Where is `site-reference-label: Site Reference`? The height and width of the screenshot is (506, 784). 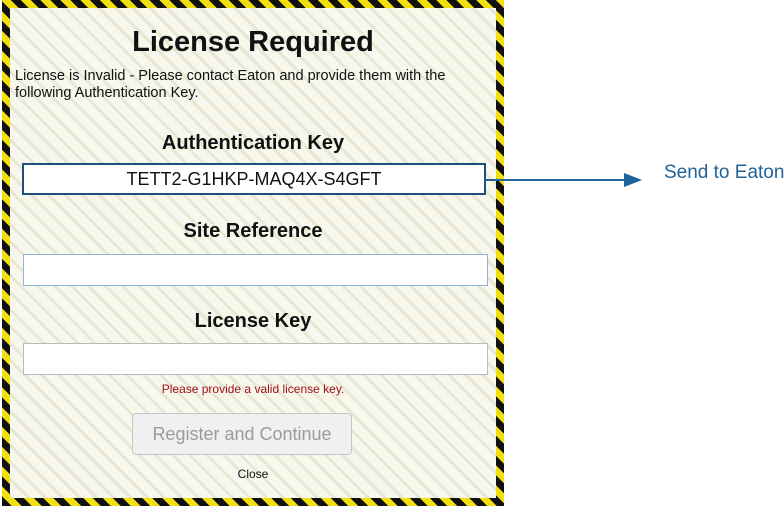
site-reference-label: Site Reference is located at coordinates (253, 231).